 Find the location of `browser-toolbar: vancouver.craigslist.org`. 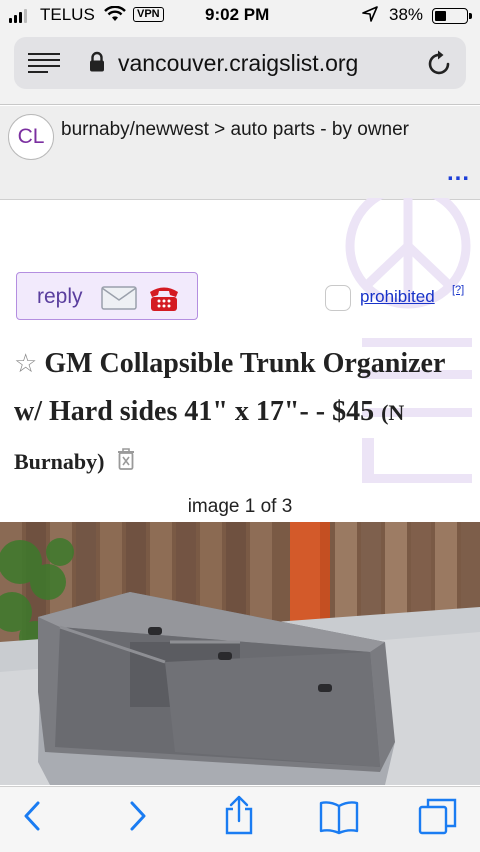

browser-toolbar: vancouver.craigslist.org is located at coordinates (240, 67).